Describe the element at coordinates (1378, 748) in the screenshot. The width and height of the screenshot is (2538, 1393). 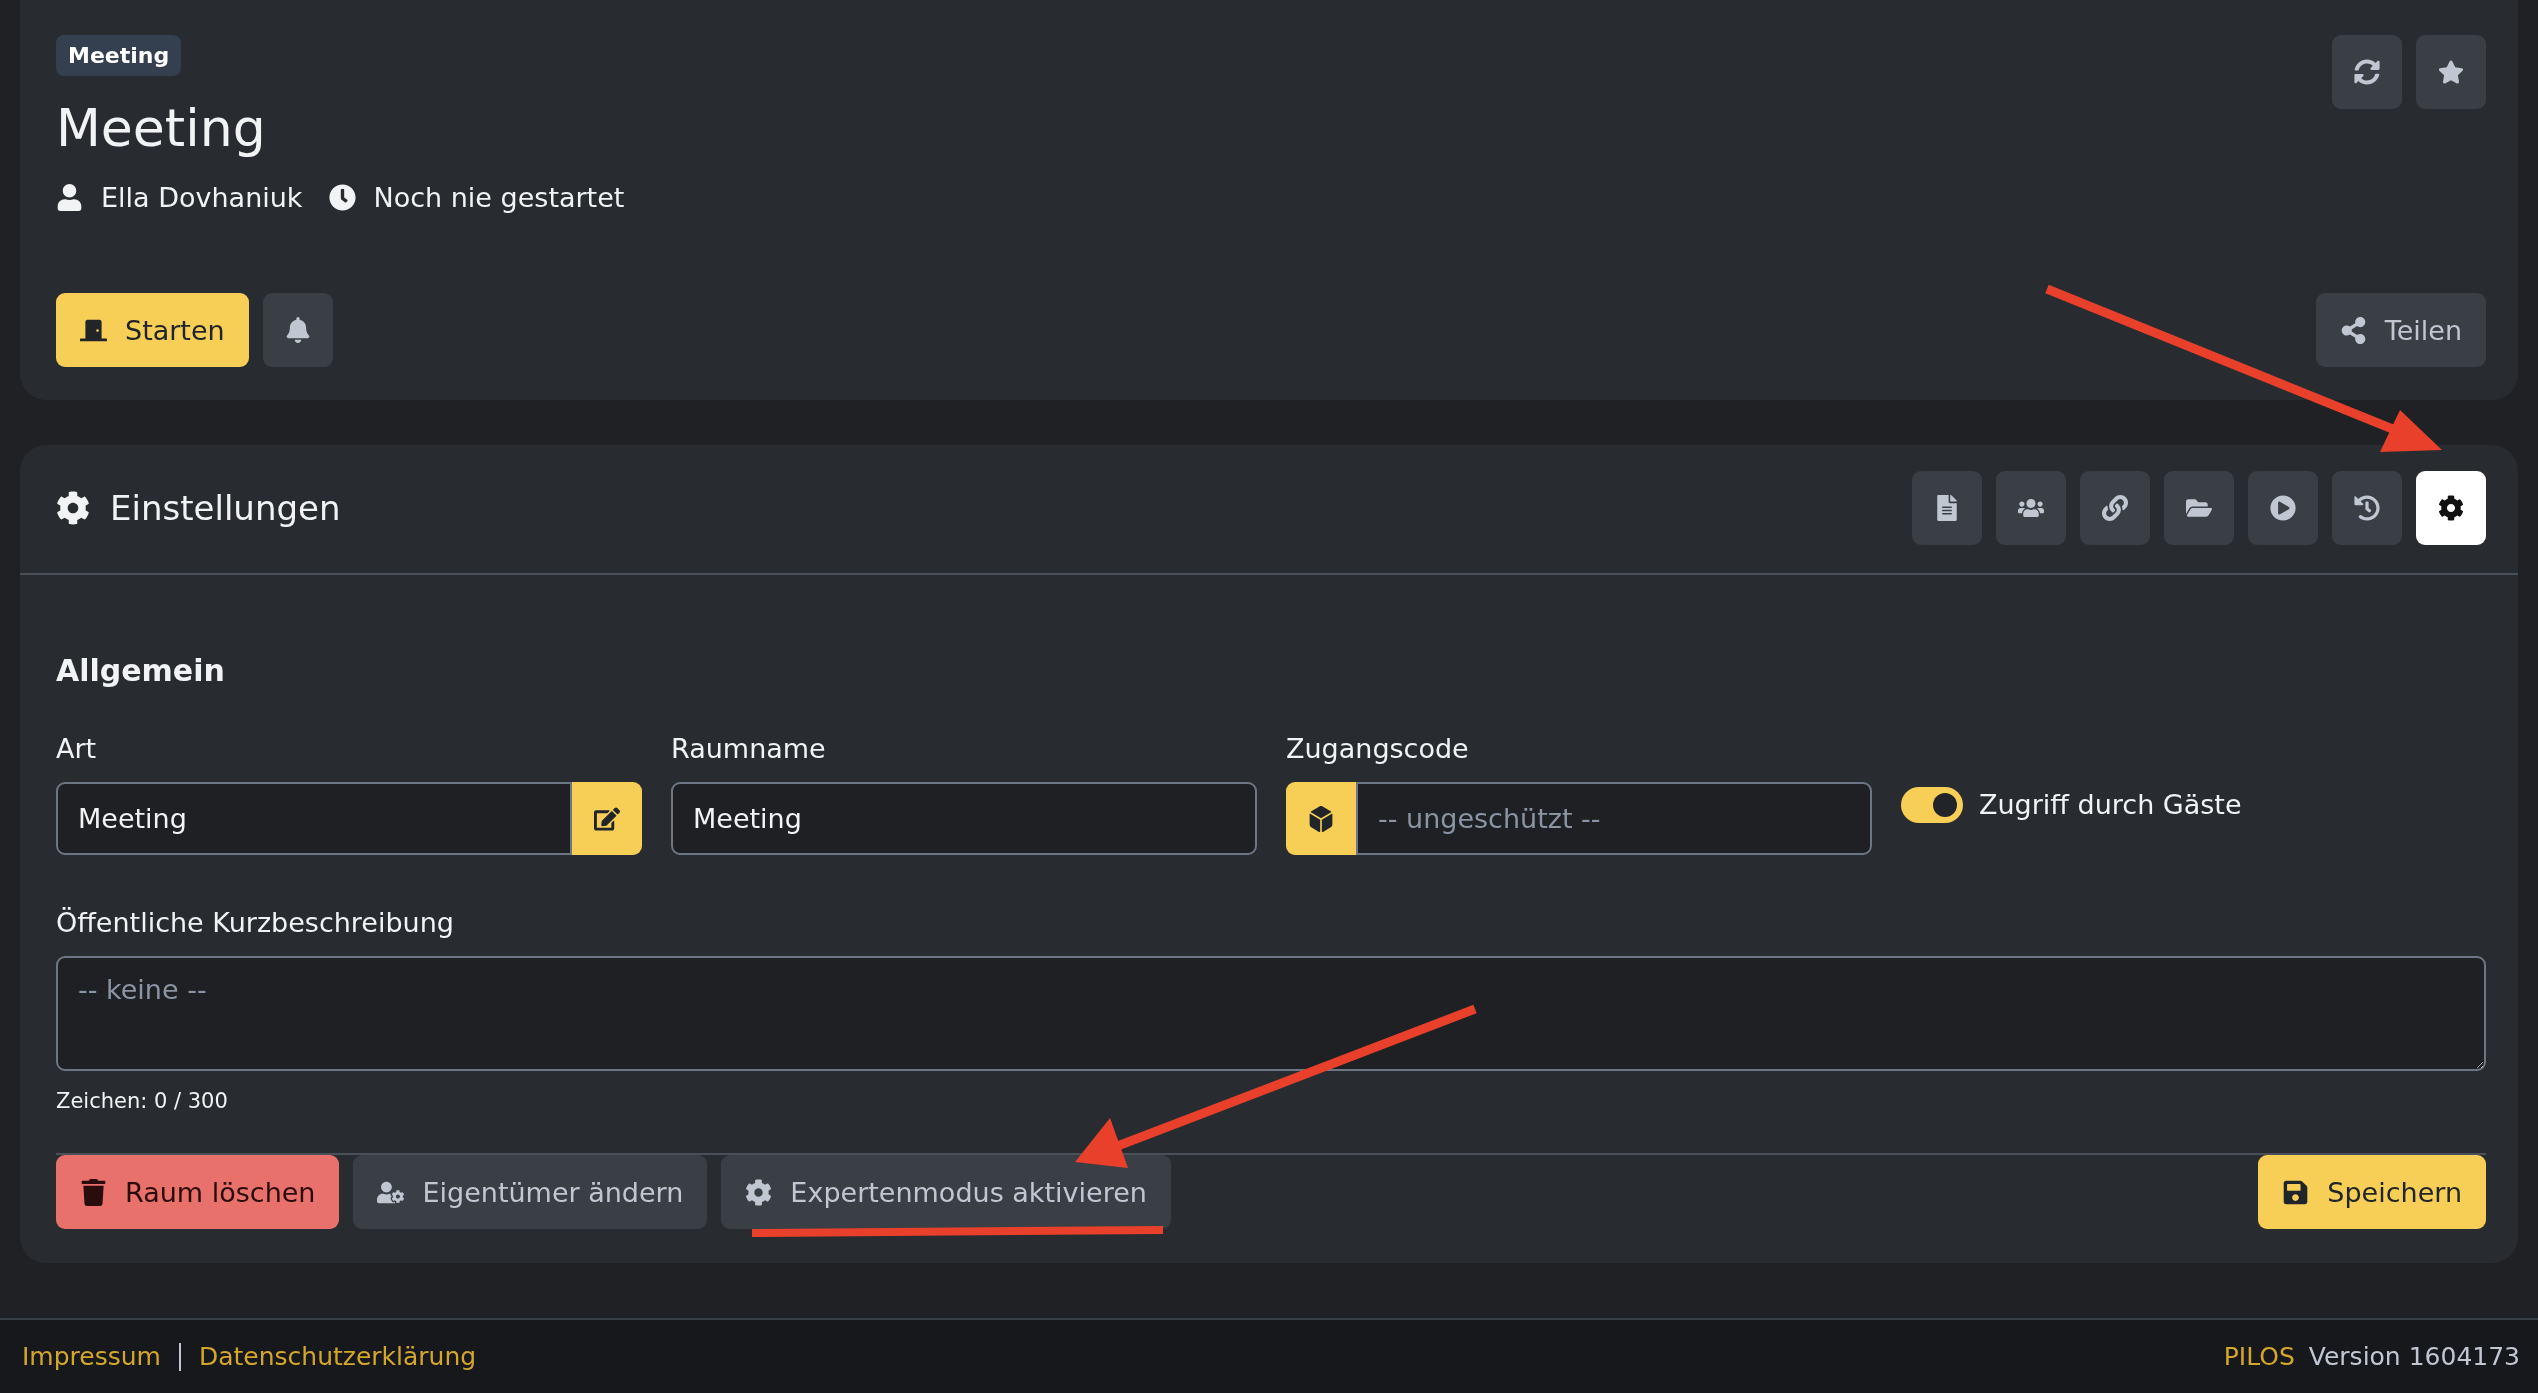
I see `field-label: Zugangscode` at that location.